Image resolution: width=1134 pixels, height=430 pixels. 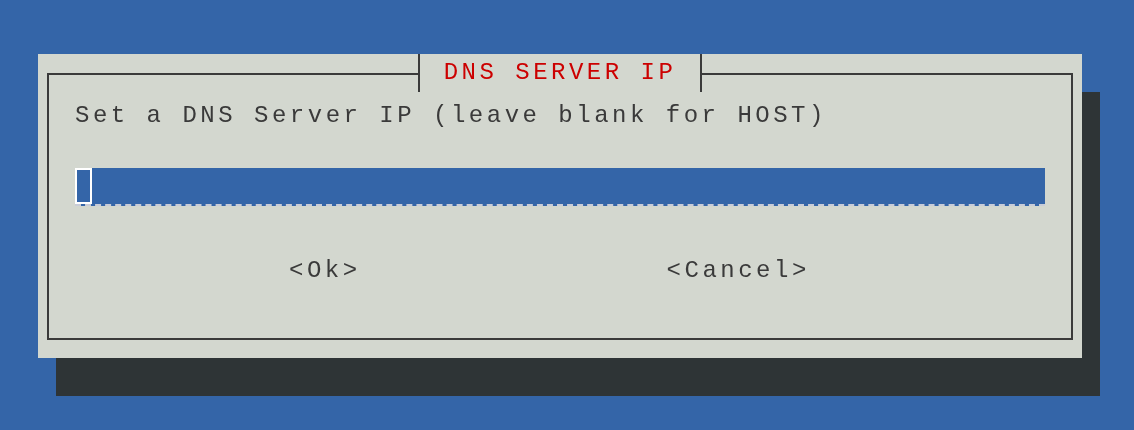 What do you see at coordinates (560, 187) in the screenshot?
I see `input-field` at bounding box center [560, 187].